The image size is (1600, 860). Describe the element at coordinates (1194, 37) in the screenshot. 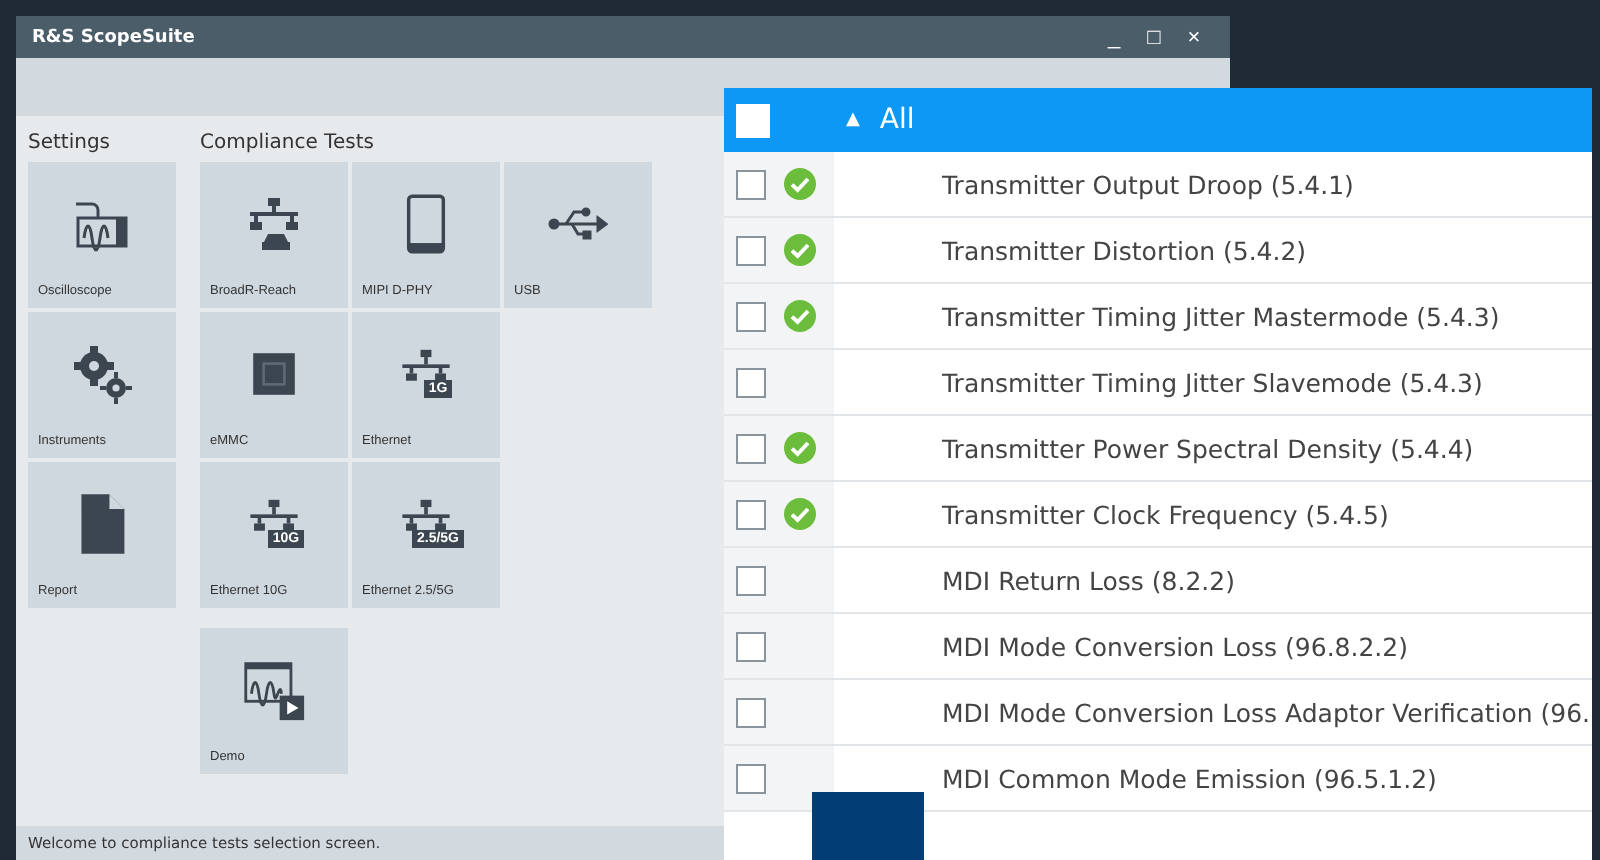

I see `window-control: ×` at that location.